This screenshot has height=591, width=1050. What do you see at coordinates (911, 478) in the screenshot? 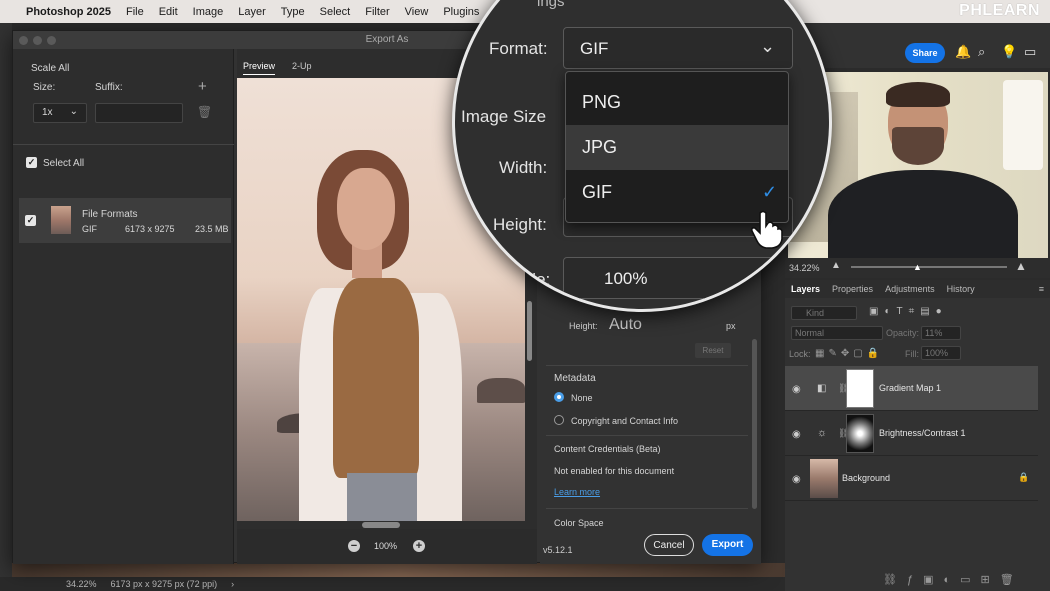
I see `layer-row: ◉ Background 🔒` at bounding box center [911, 478].